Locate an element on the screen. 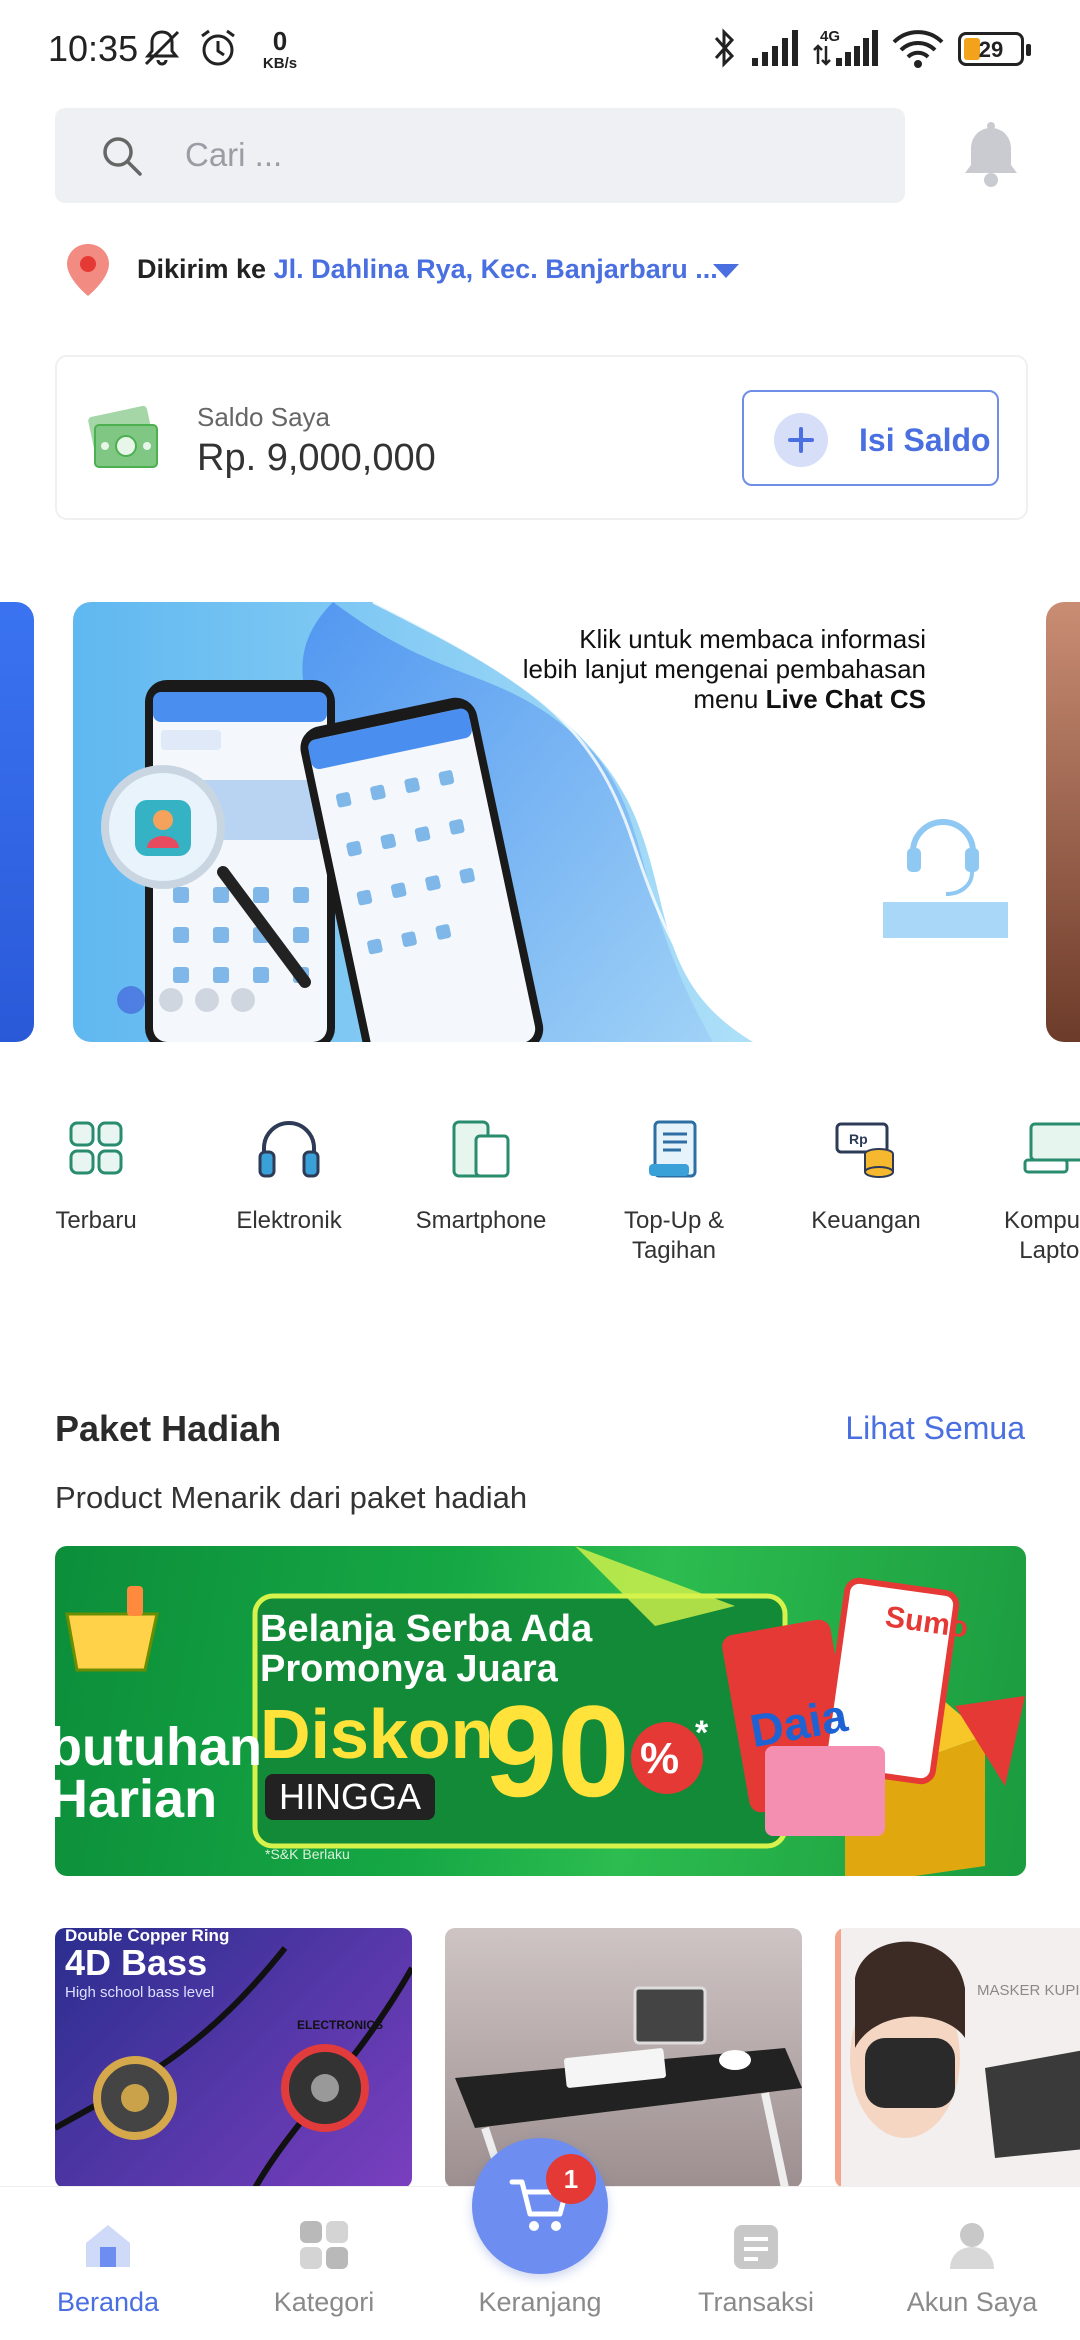 The height and width of the screenshot is (2340, 1080). carousel-prev-banner is located at coordinates (17, 822).